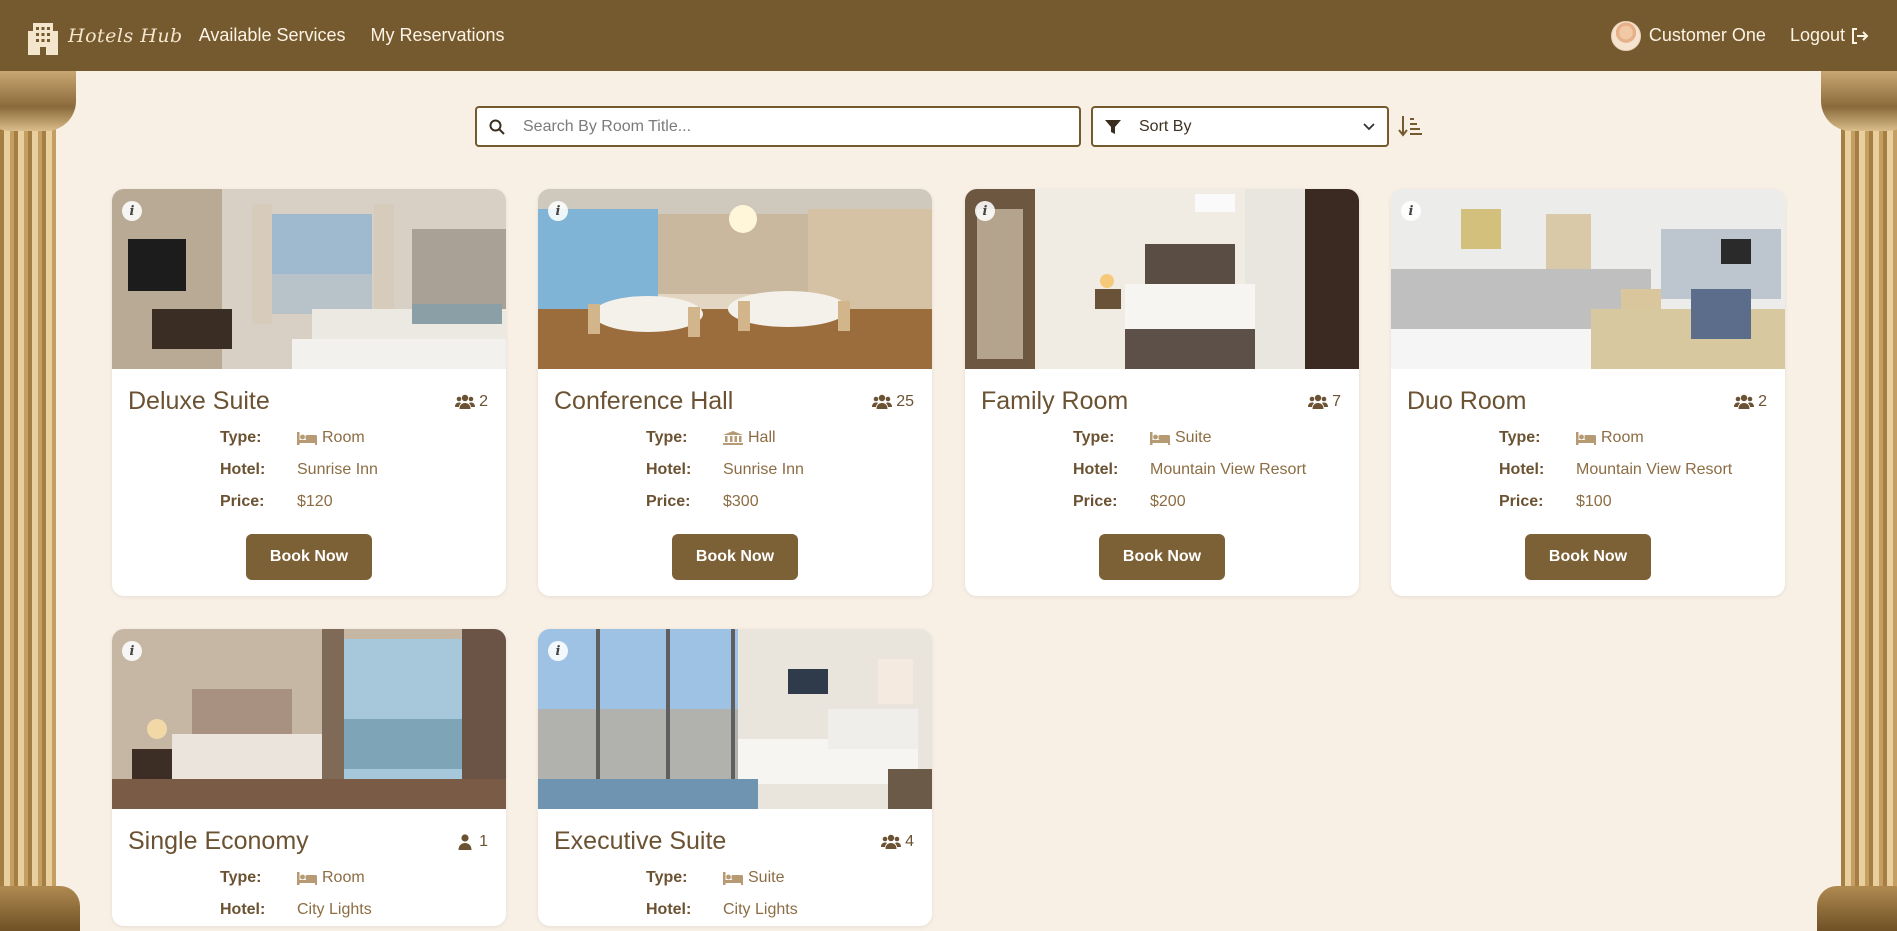 The height and width of the screenshot is (931, 1897). Describe the element at coordinates (1688, 35) in the screenshot. I see `user-menu: Customer One` at that location.